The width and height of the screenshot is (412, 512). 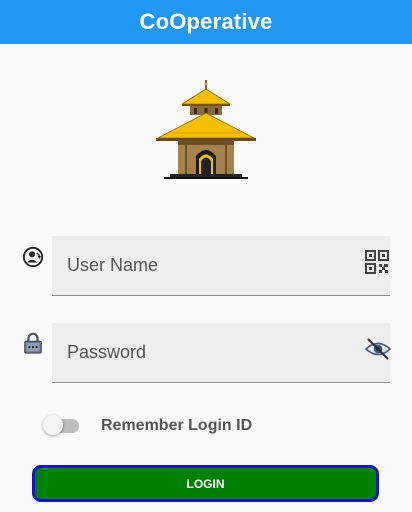 I want to click on login-button: LOGIN, so click(x=205, y=483).